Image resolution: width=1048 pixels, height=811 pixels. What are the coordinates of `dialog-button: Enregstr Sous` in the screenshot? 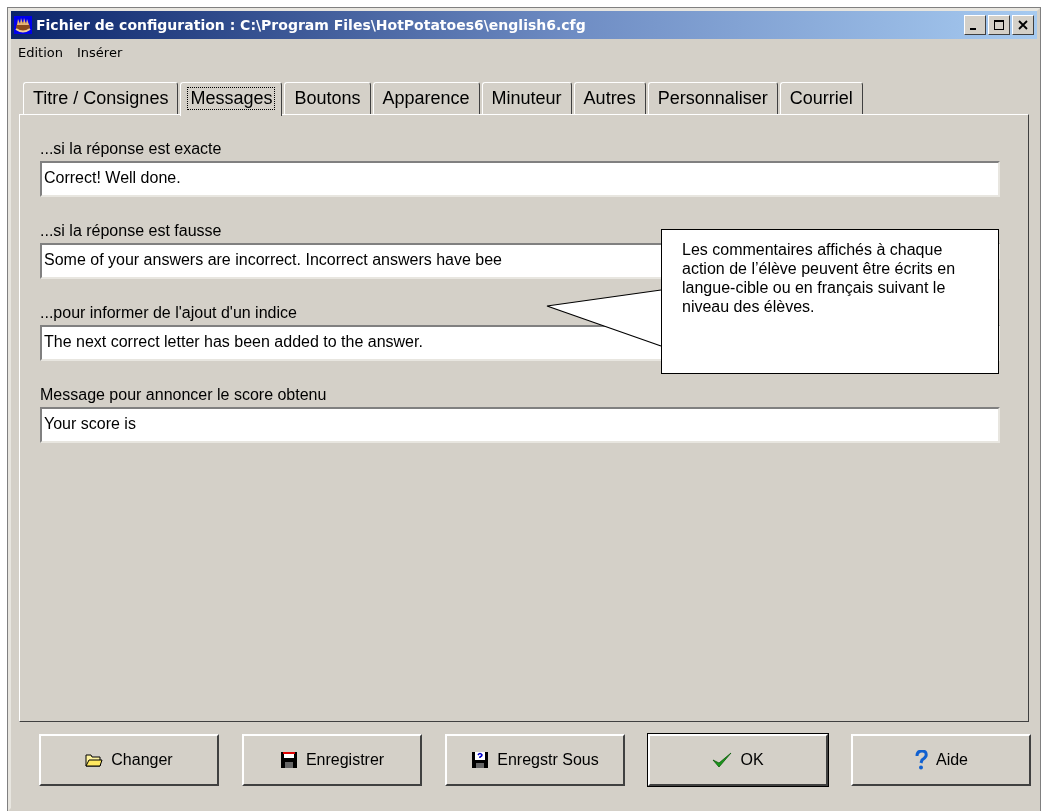 It's located at (535, 760).